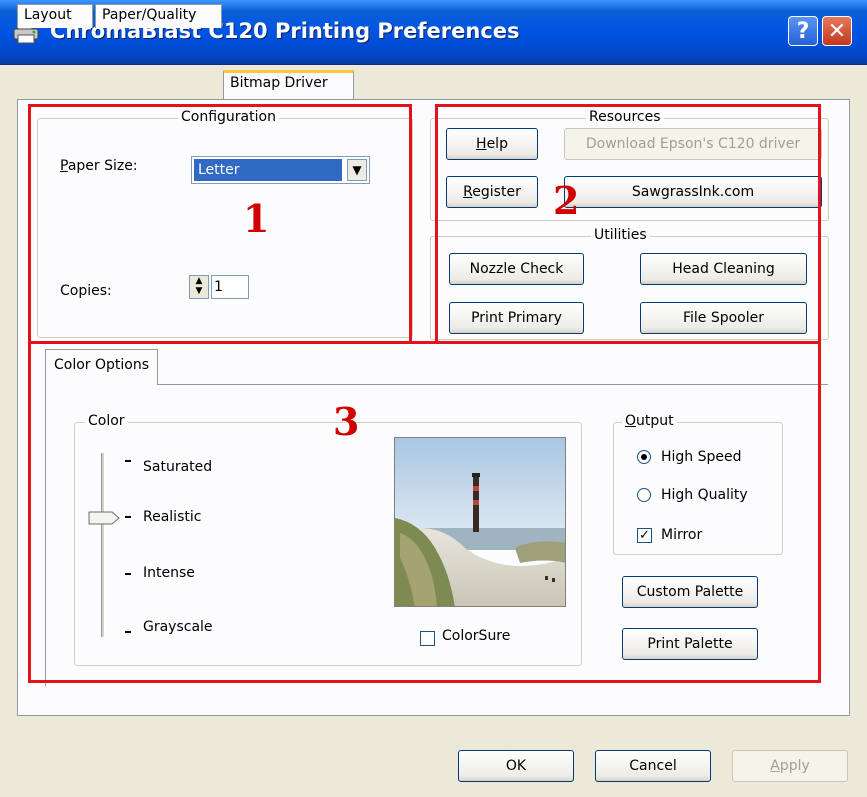 This screenshot has width=867, height=797. What do you see at coordinates (149, 15) in the screenshot?
I see `tab-paper-quality-label: Paper/Quality` at bounding box center [149, 15].